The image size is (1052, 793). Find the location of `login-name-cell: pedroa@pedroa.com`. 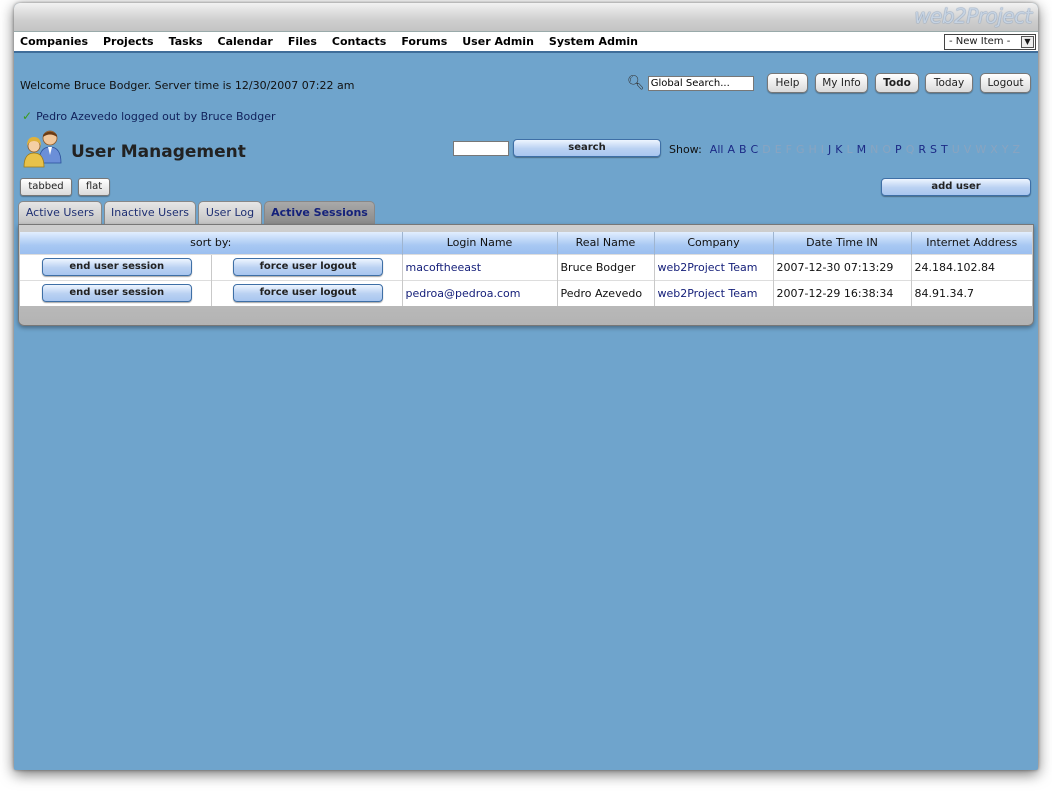

login-name-cell: pedroa@pedroa.com is located at coordinates (479, 292).